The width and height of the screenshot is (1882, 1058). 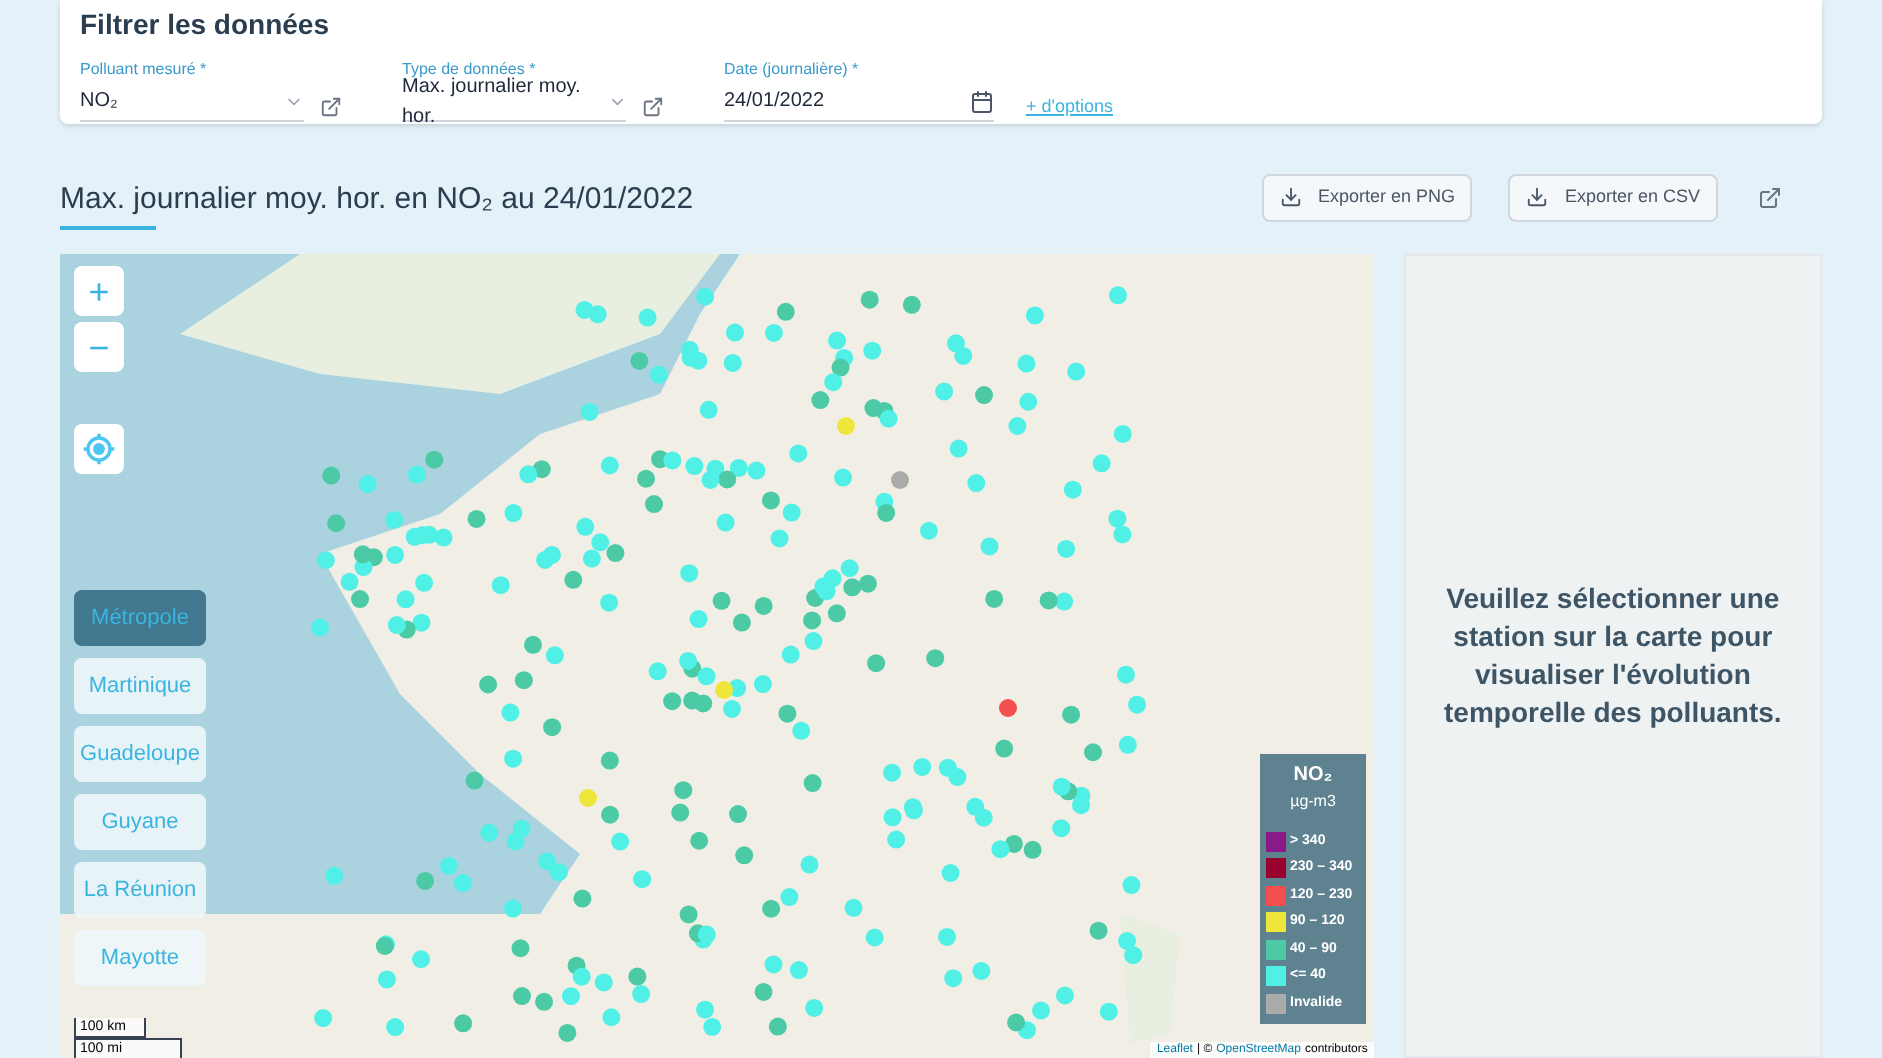 What do you see at coordinates (1367, 197) in the screenshot?
I see `export-button: Exporter en PNG` at bounding box center [1367, 197].